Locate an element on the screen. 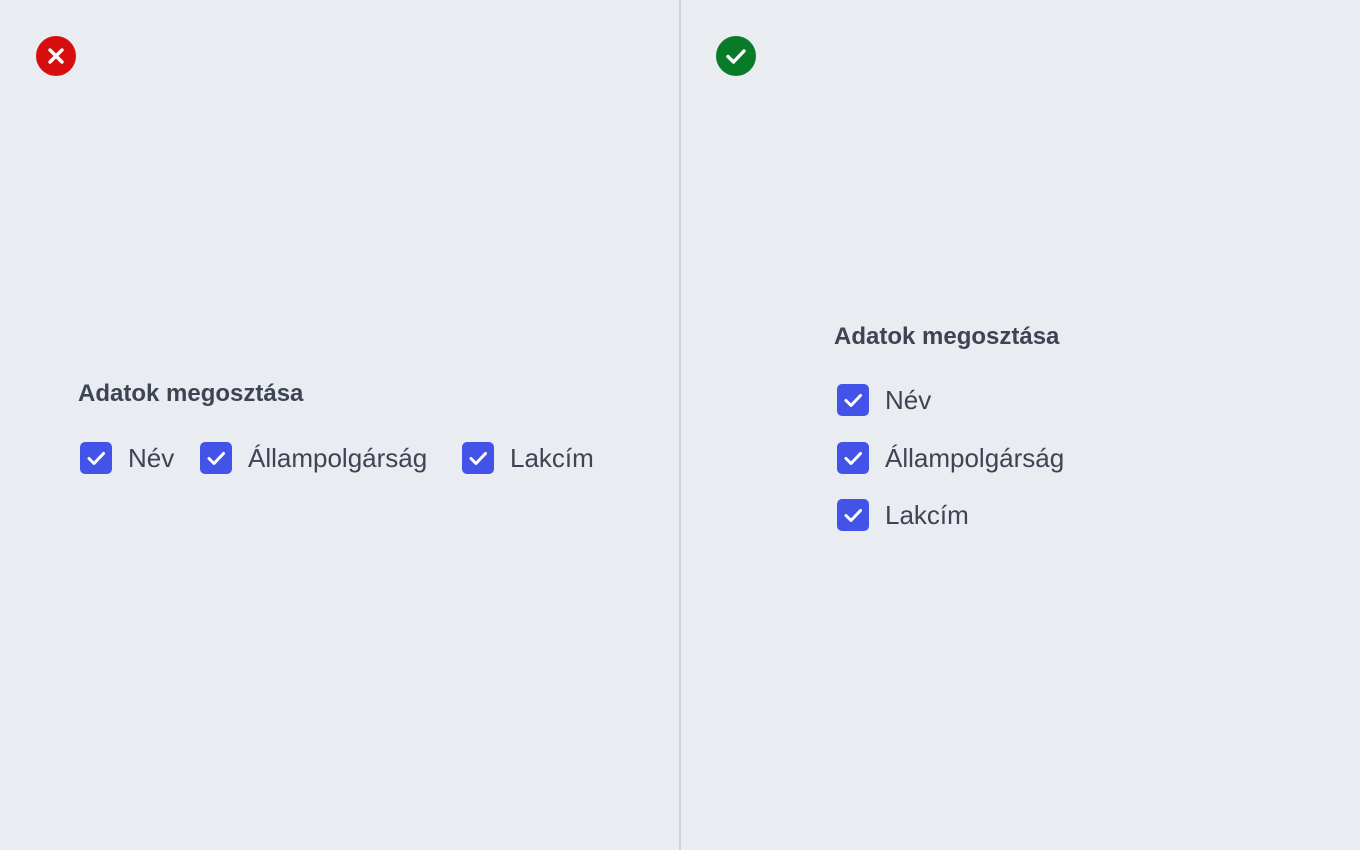 The image size is (1360, 850). check-icon is located at coordinates (736, 56).